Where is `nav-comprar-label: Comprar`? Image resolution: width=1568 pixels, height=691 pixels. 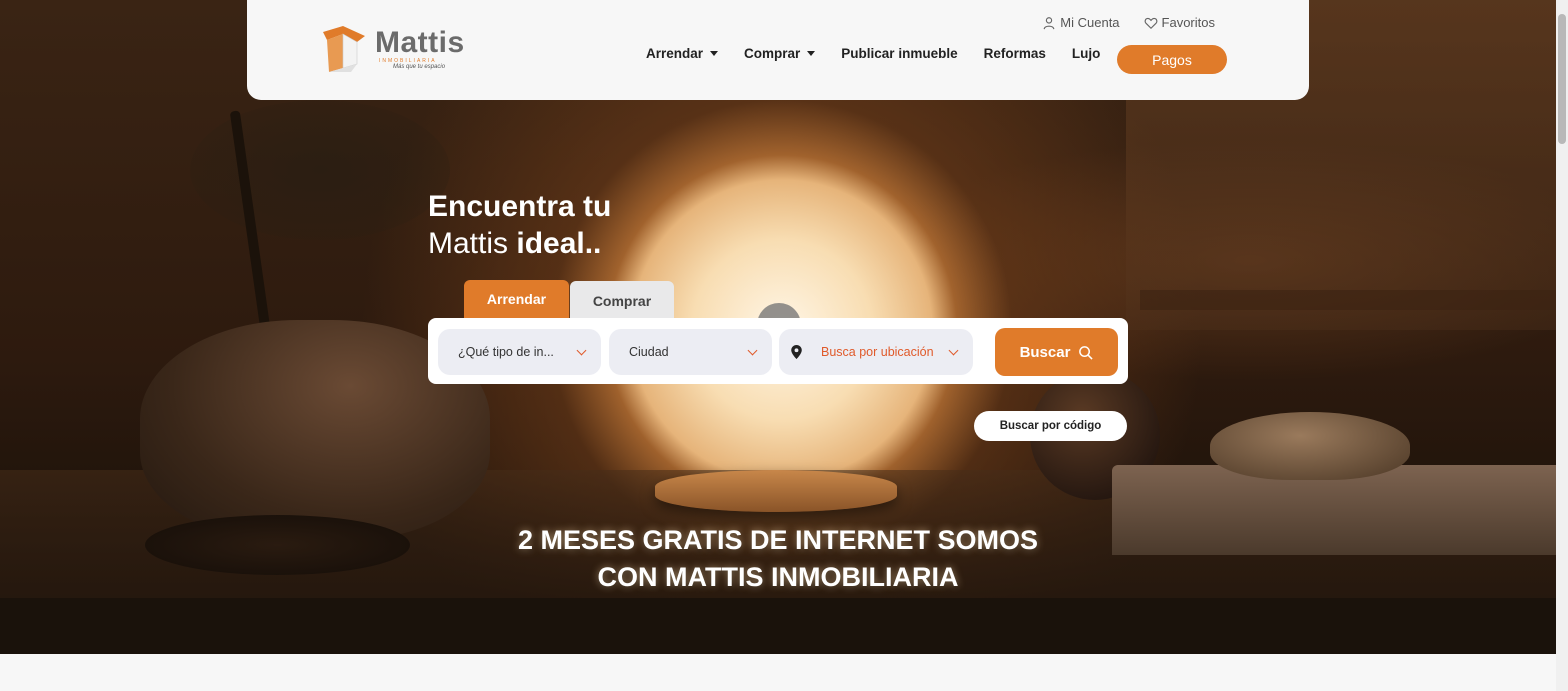
nav-comprar-label: Comprar is located at coordinates (772, 53).